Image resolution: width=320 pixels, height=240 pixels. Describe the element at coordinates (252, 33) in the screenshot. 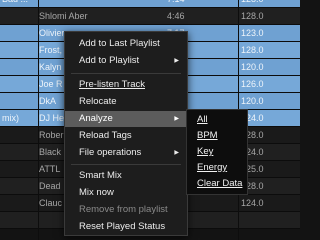

I see `track-bpm-cell: 123.0` at that location.